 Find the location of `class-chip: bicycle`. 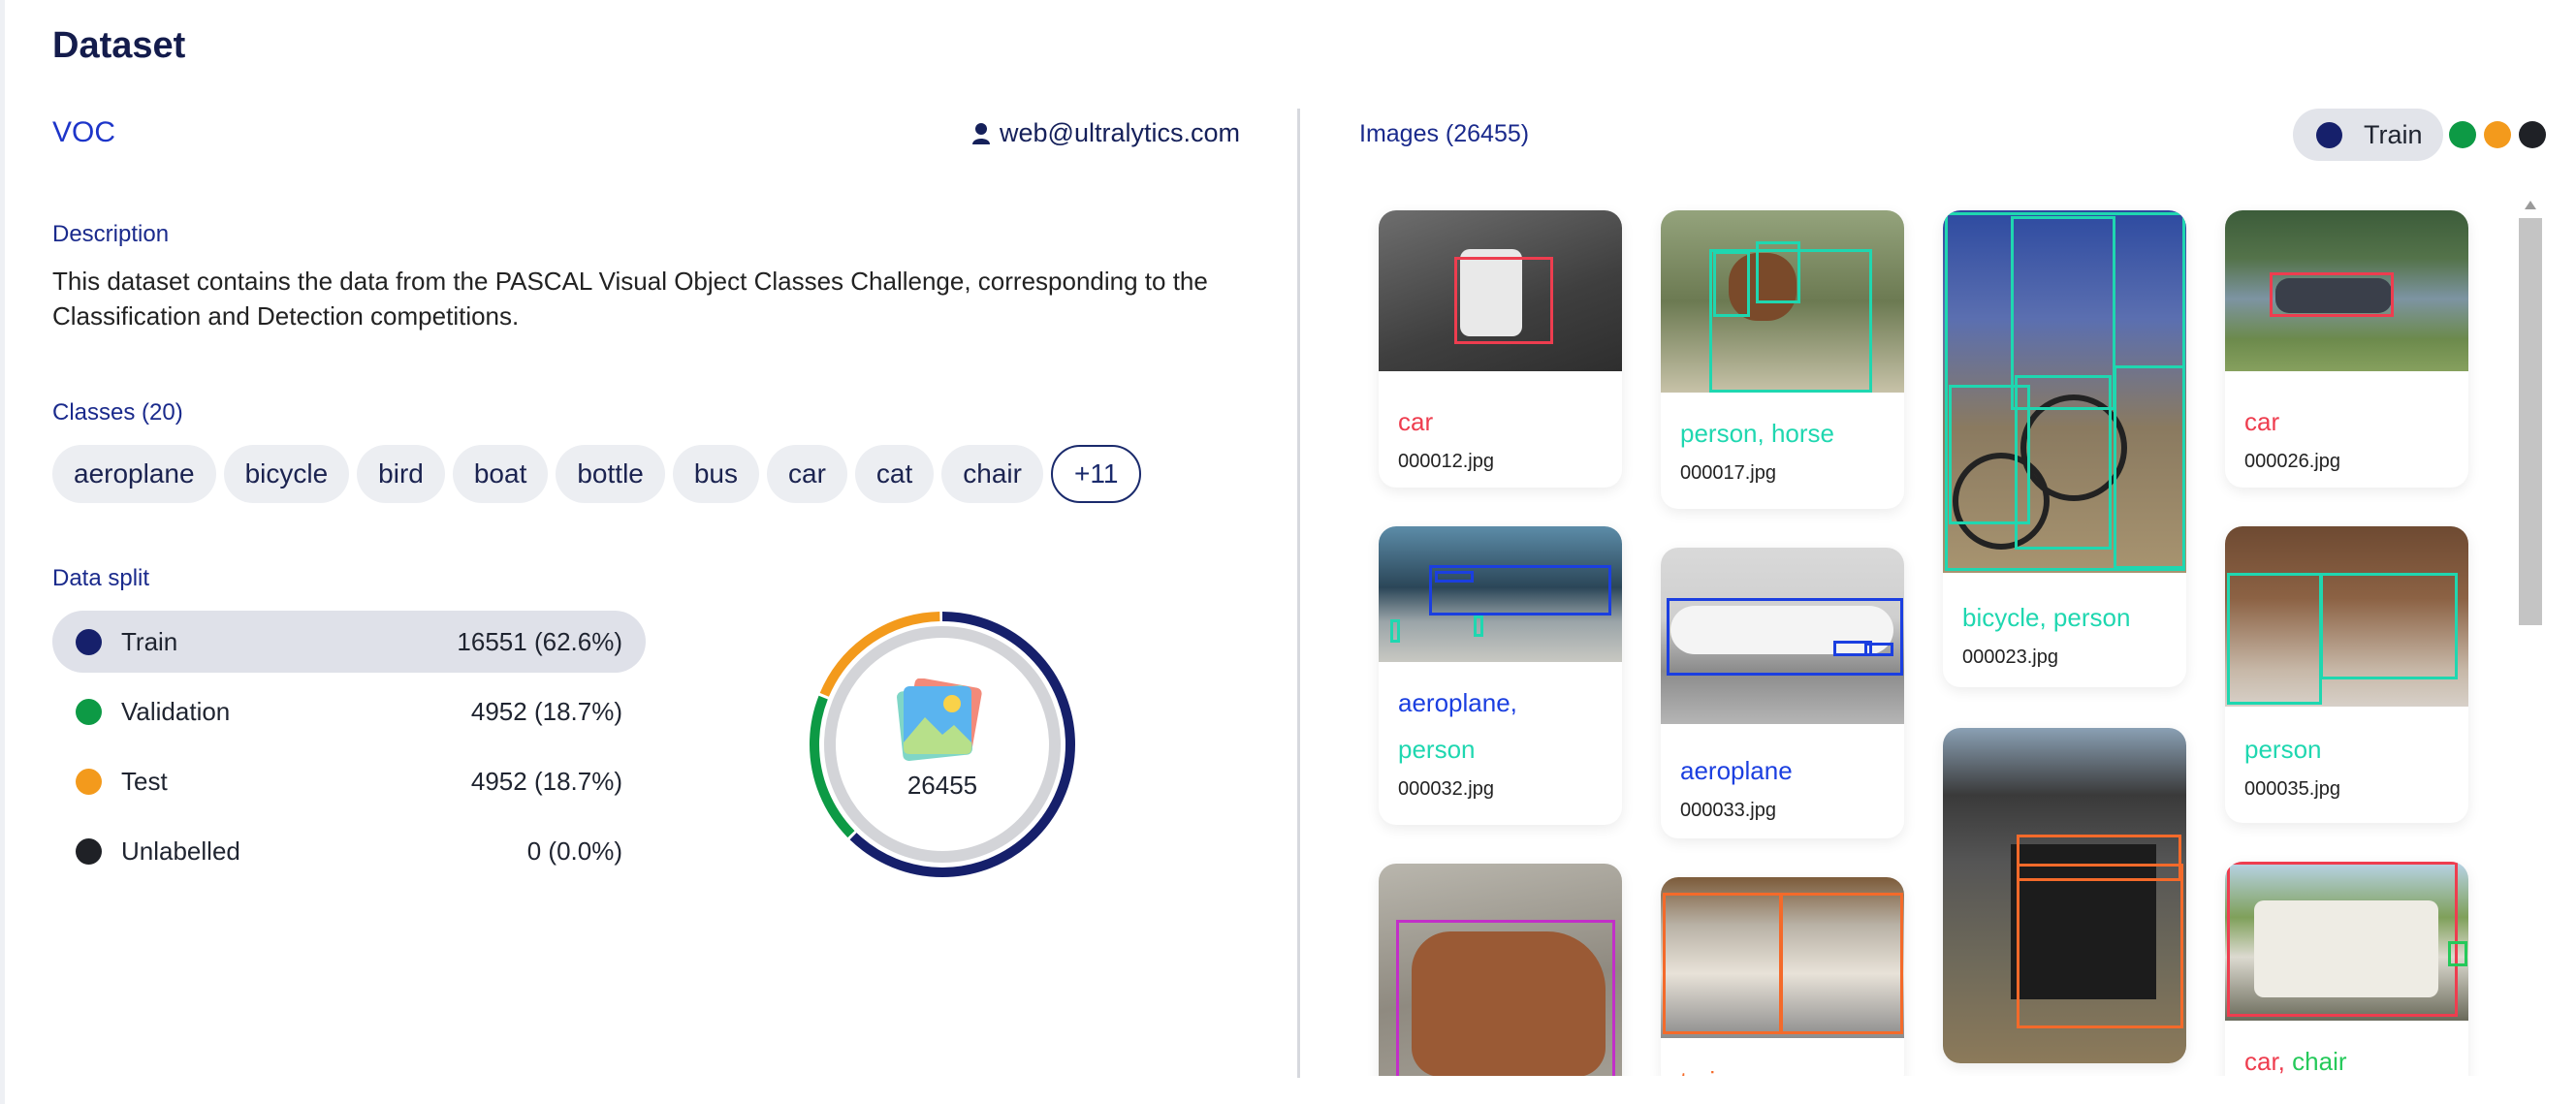

class-chip: bicycle is located at coordinates (286, 474).